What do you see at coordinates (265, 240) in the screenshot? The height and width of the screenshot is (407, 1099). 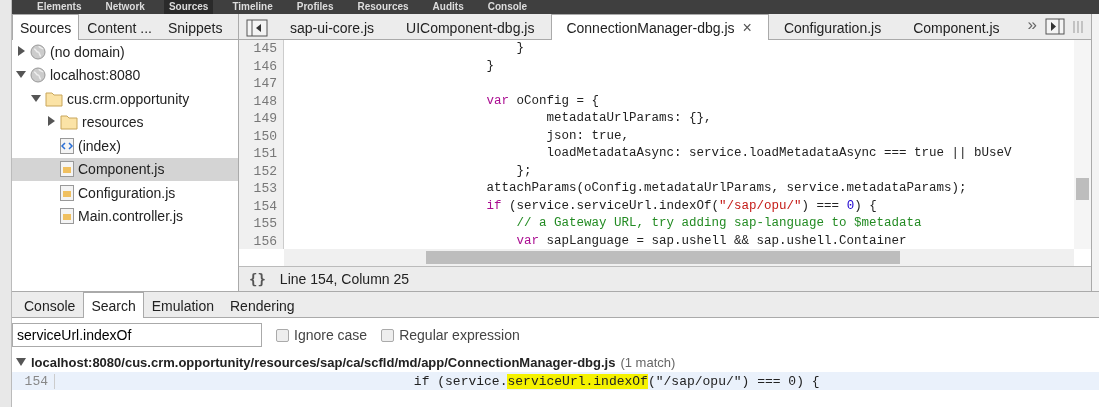 I see `line-number: 156` at bounding box center [265, 240].